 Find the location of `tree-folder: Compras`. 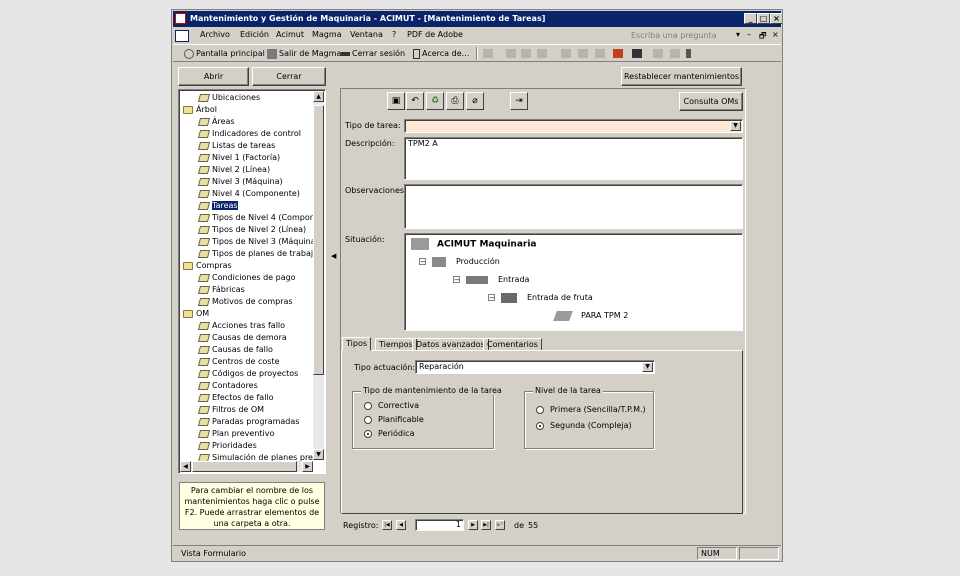

tree-folder: Compras is located at coordinates (207, 266).